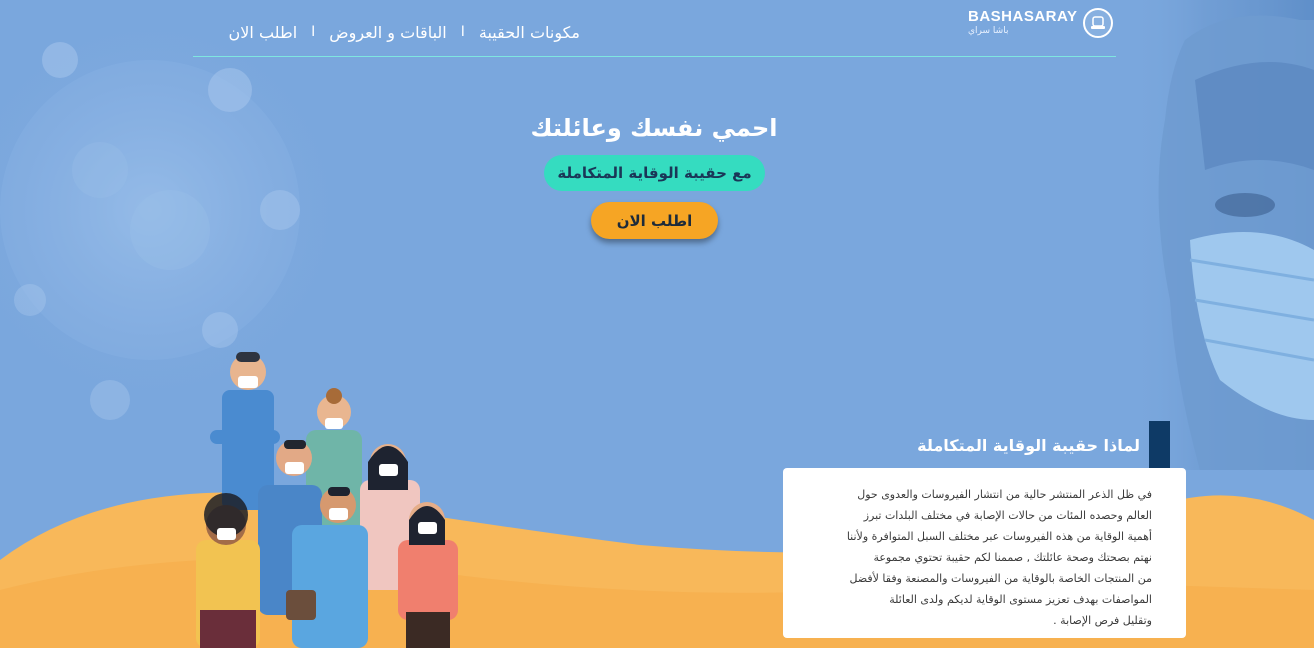 The image size is (1314, 648). I want to click on why-section-title: لماذا حقيبة الوقاية المتكاملة, so click(1028, 445).